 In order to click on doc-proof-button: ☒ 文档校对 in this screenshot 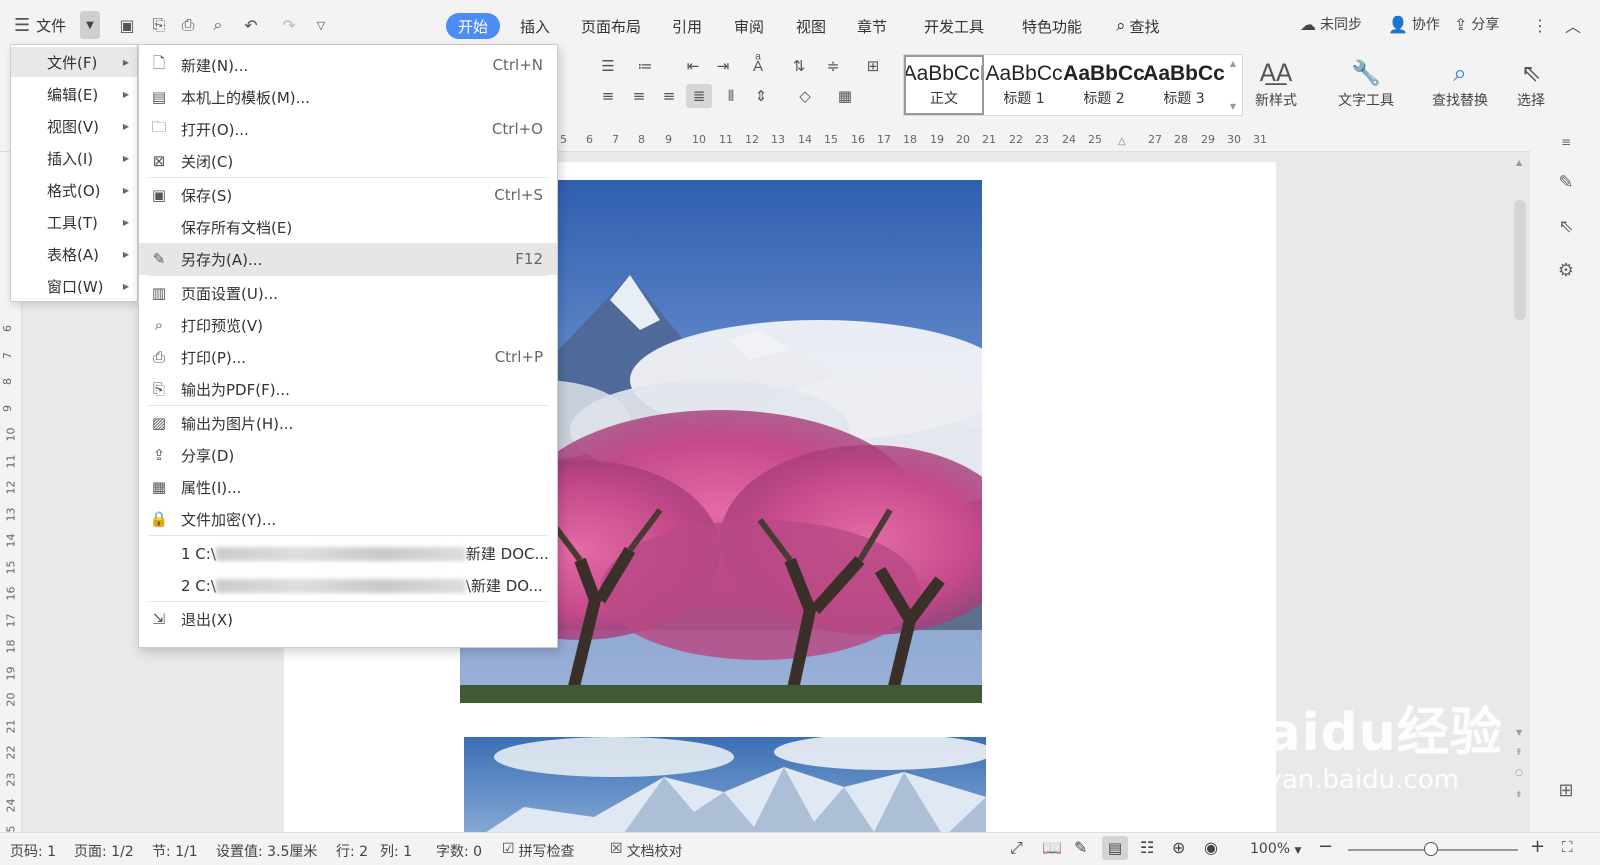, I will do `click(646, 851)`.